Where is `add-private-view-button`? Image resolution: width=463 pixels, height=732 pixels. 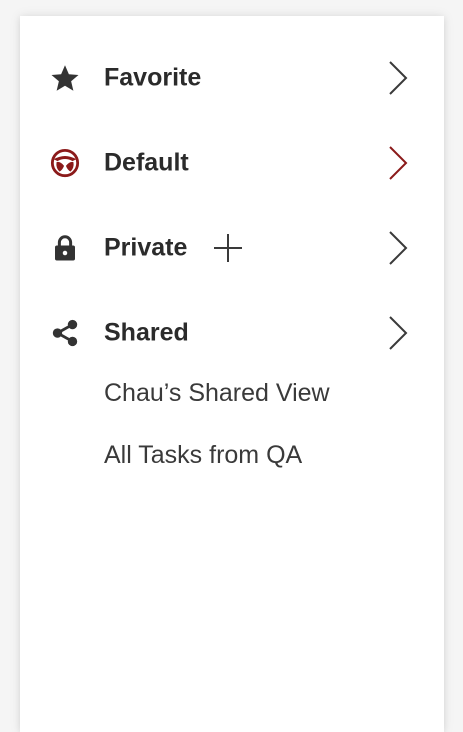 add-private-view-button is located at coordinates (228, 248).